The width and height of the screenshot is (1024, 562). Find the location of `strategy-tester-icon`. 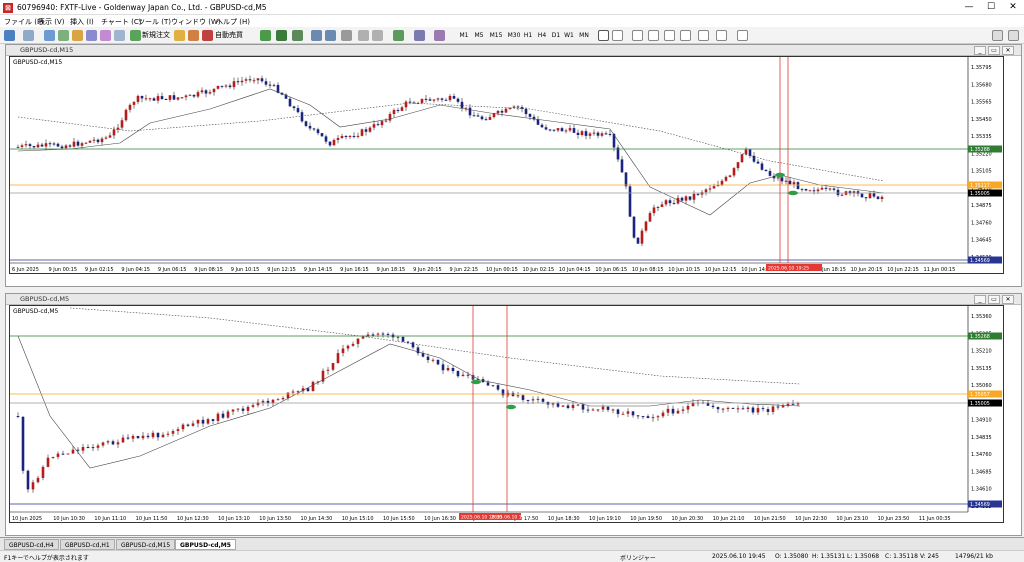

strategy-tester-icon is located at coordinates (105, 35).